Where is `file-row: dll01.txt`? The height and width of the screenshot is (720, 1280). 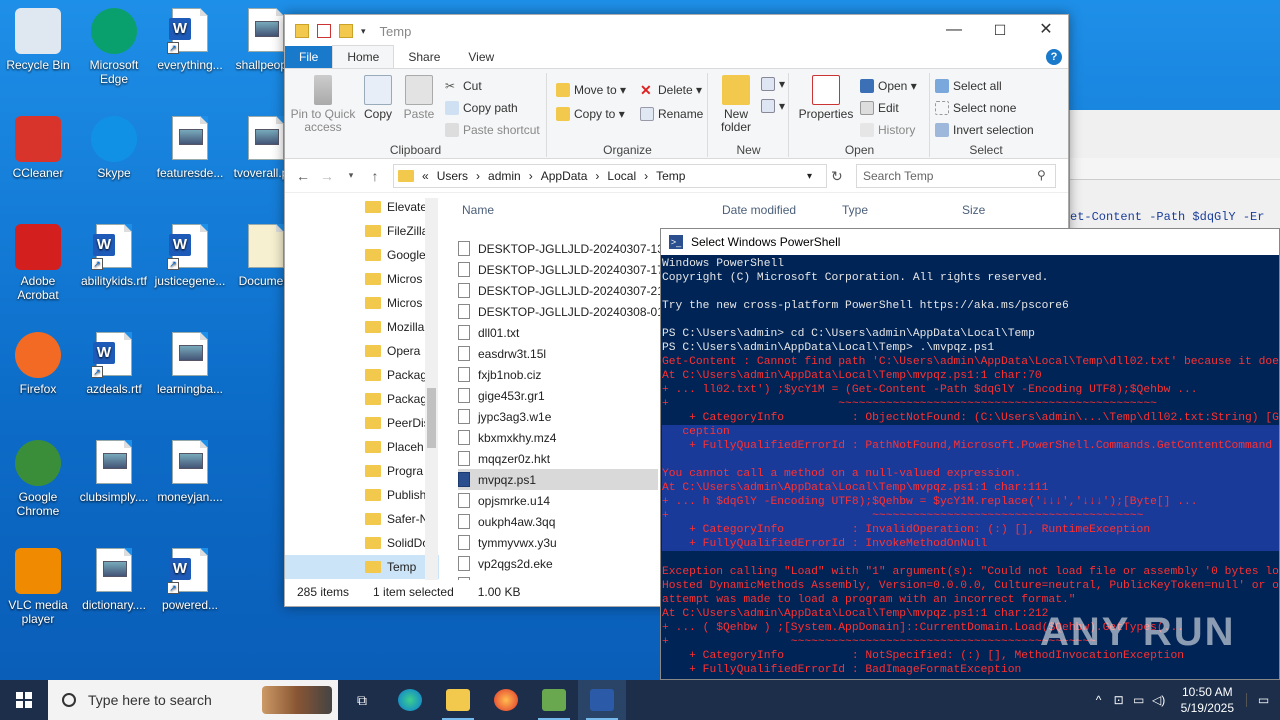 file-row: dll01.txt is located at coordinates (558, 332).